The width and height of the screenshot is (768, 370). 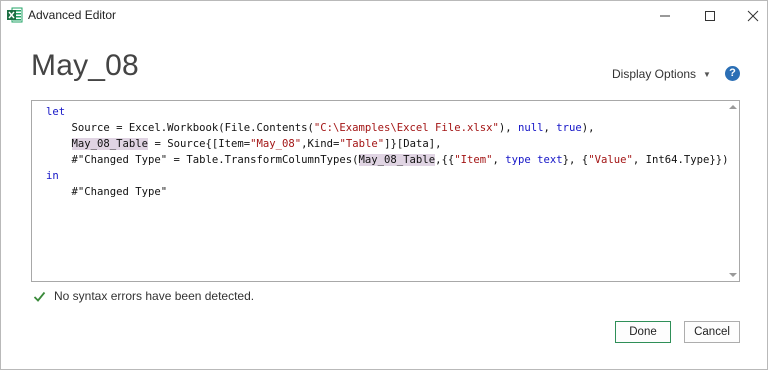 I want to click on minimize-icon, so click(x=665, y=16).